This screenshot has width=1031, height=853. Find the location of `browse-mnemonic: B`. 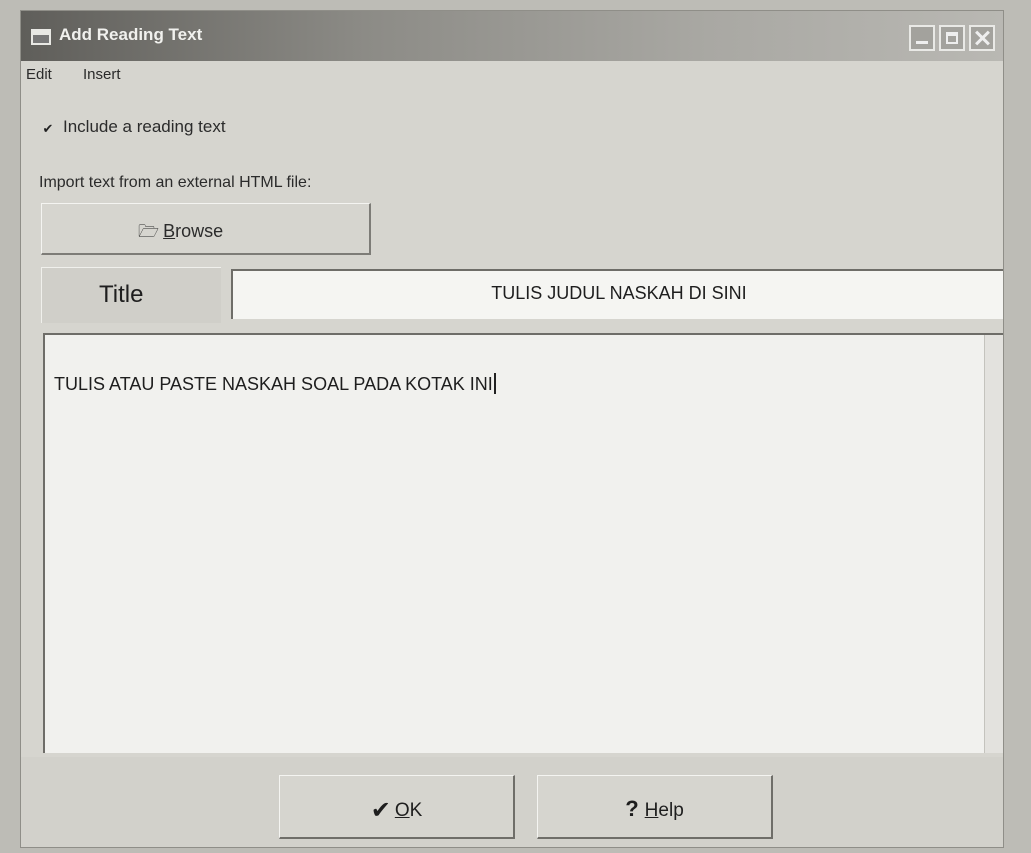

browse-mnemonic: B is located at coordinates (169, 231).